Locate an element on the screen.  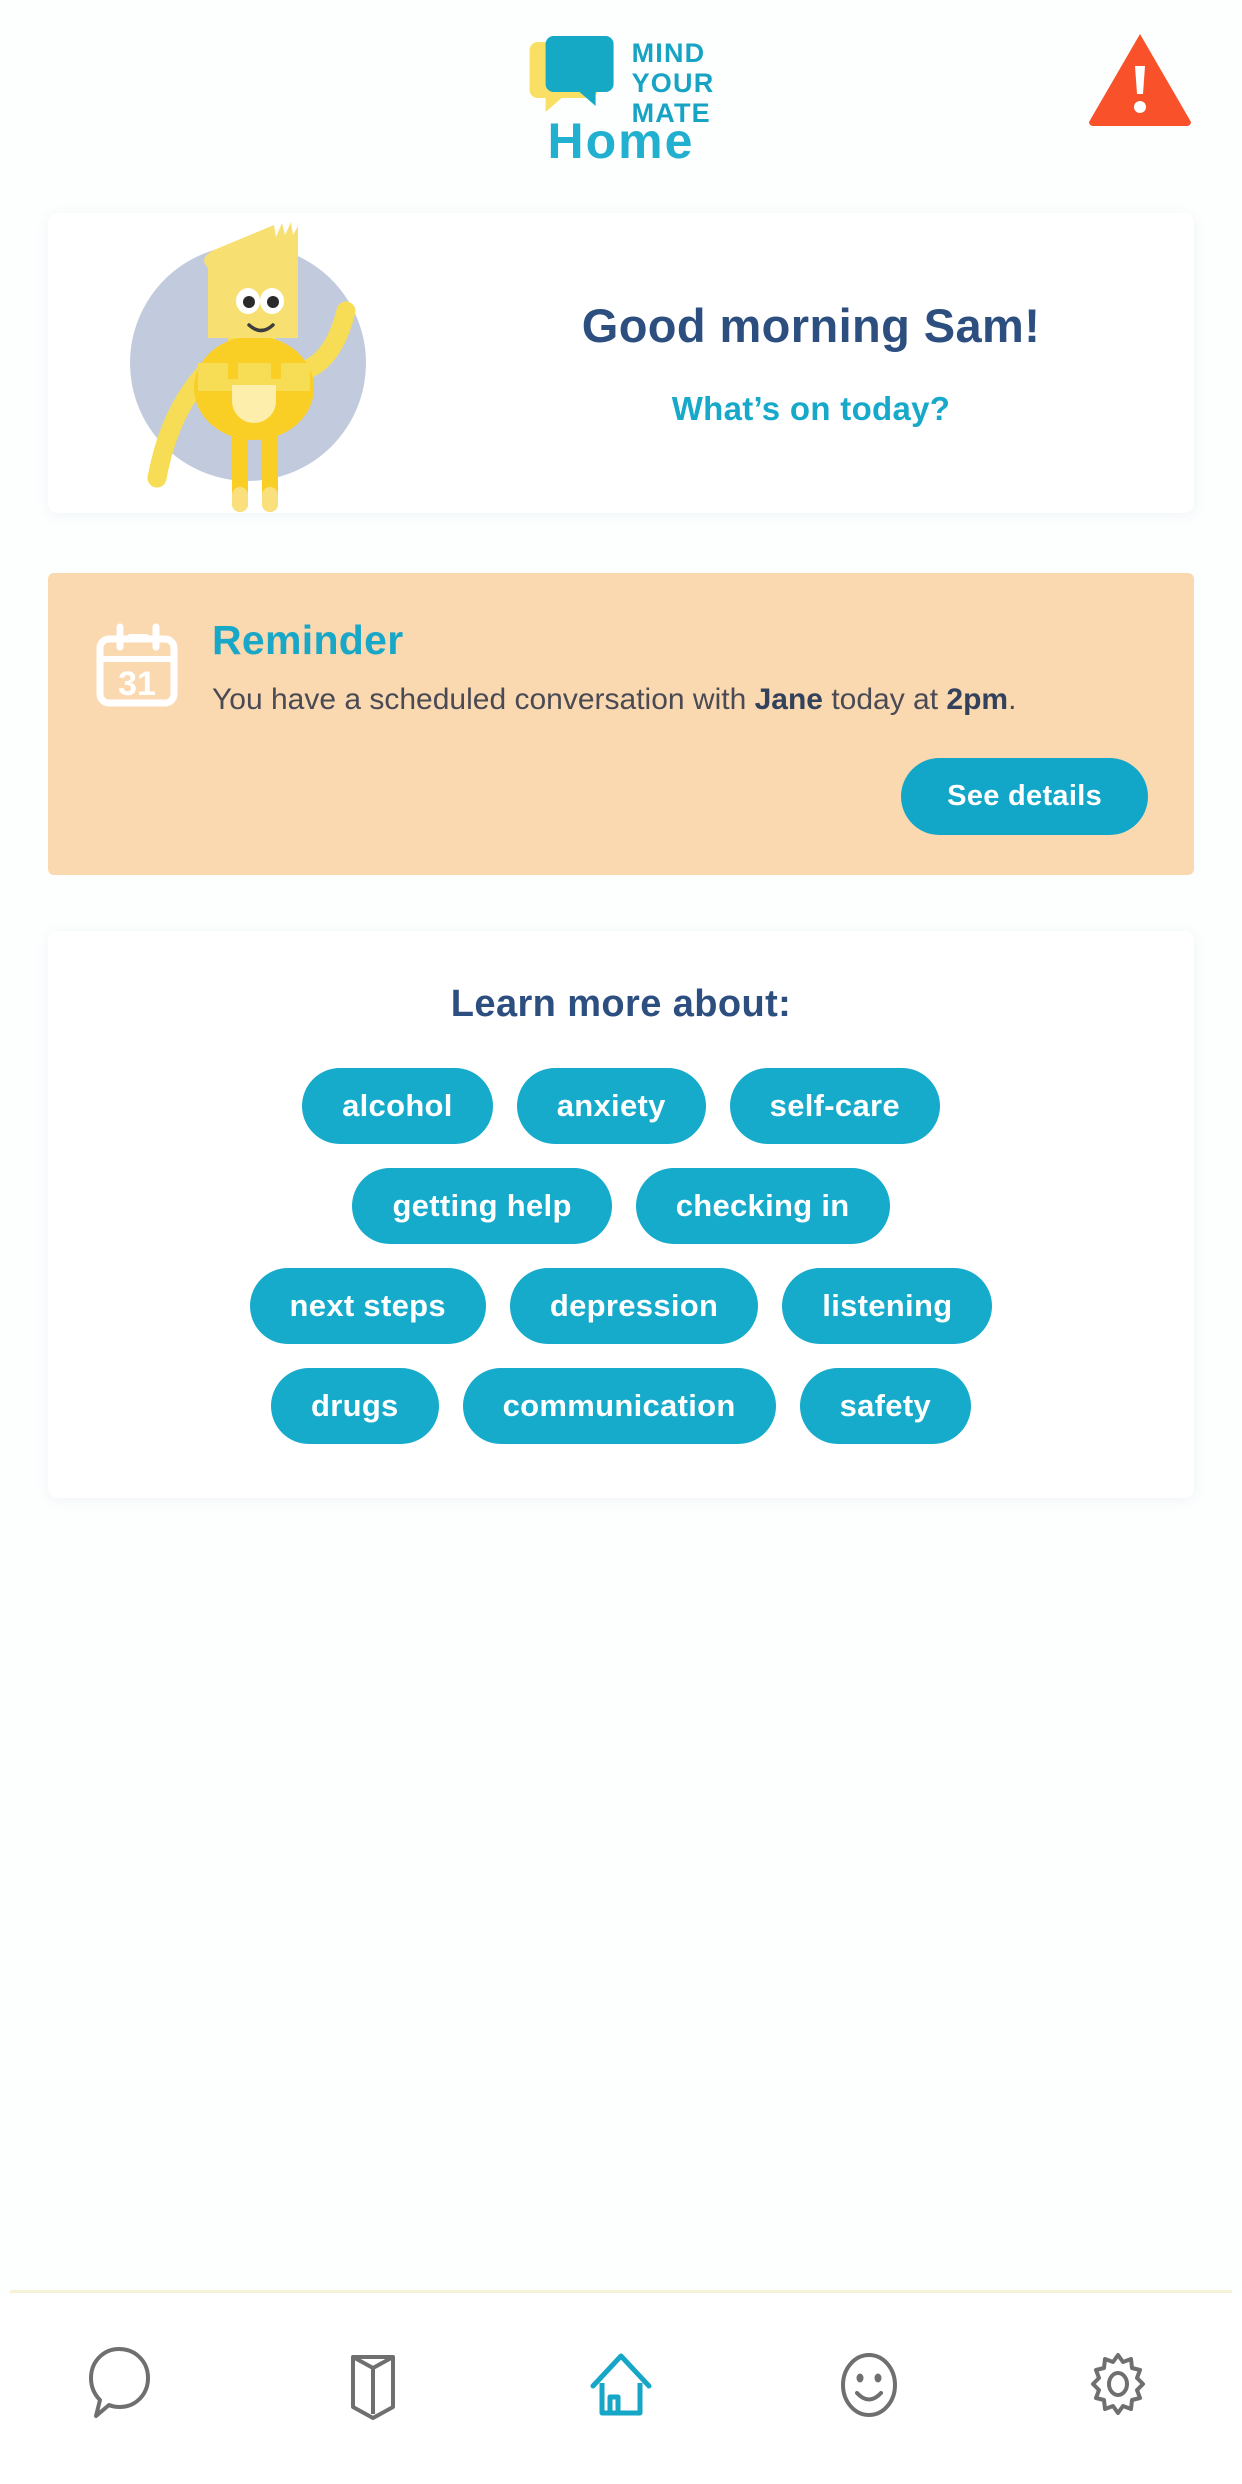
speech-bubble-logo is located at coordinates (573, 76).